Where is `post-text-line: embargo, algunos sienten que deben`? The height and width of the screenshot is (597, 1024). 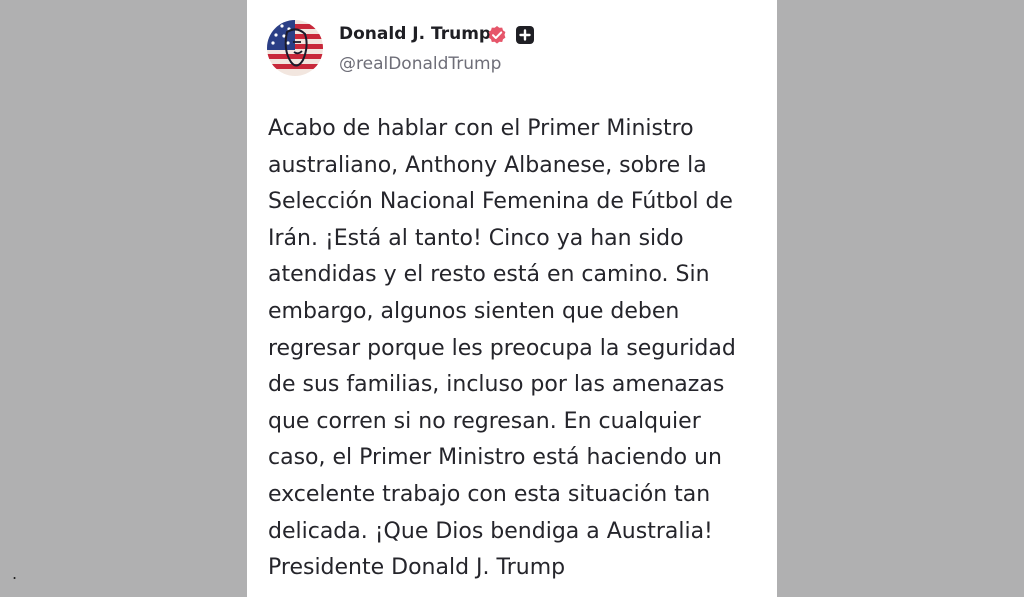
post-text-line: embargo, algunos sienten que deben is located at coordinates (474, 311).